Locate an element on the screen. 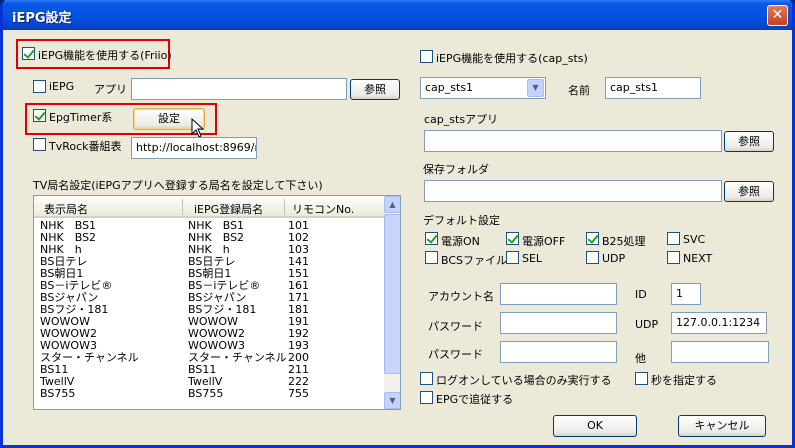 The height and width of the screenshot is (448, 795). iepg-name-cell: BS11 is located at coordinates (202, 369).